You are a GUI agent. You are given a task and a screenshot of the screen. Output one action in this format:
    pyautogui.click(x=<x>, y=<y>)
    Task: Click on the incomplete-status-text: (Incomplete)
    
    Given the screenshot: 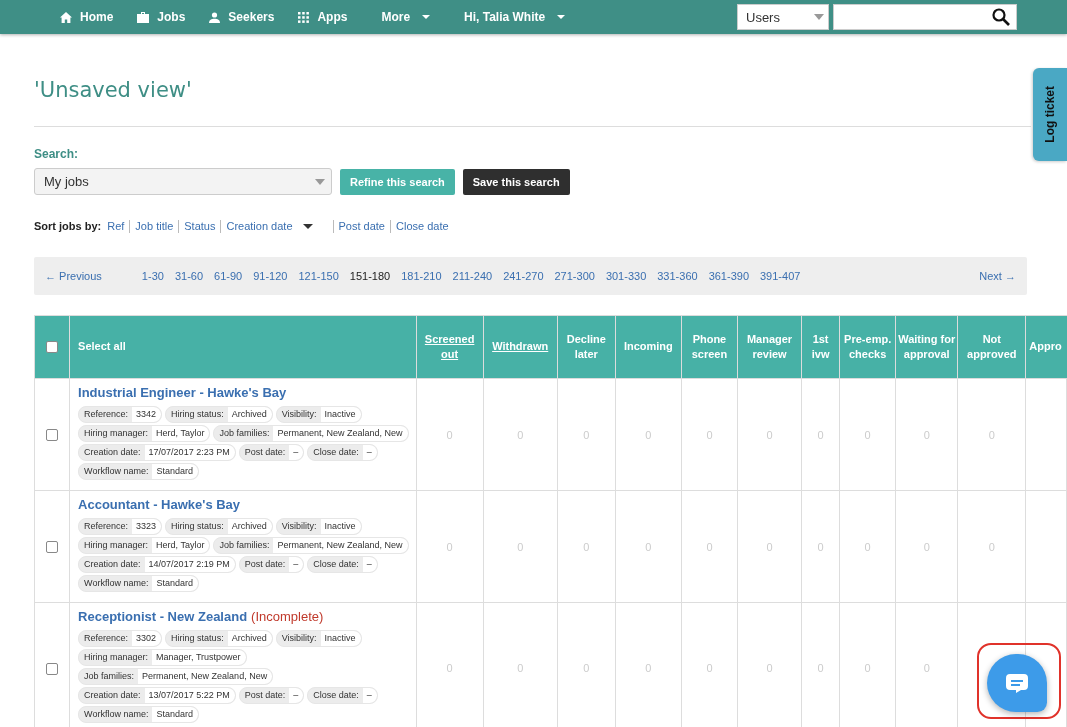 What is the action you would take?
    pyautogui.click(x=287, y=616)
    